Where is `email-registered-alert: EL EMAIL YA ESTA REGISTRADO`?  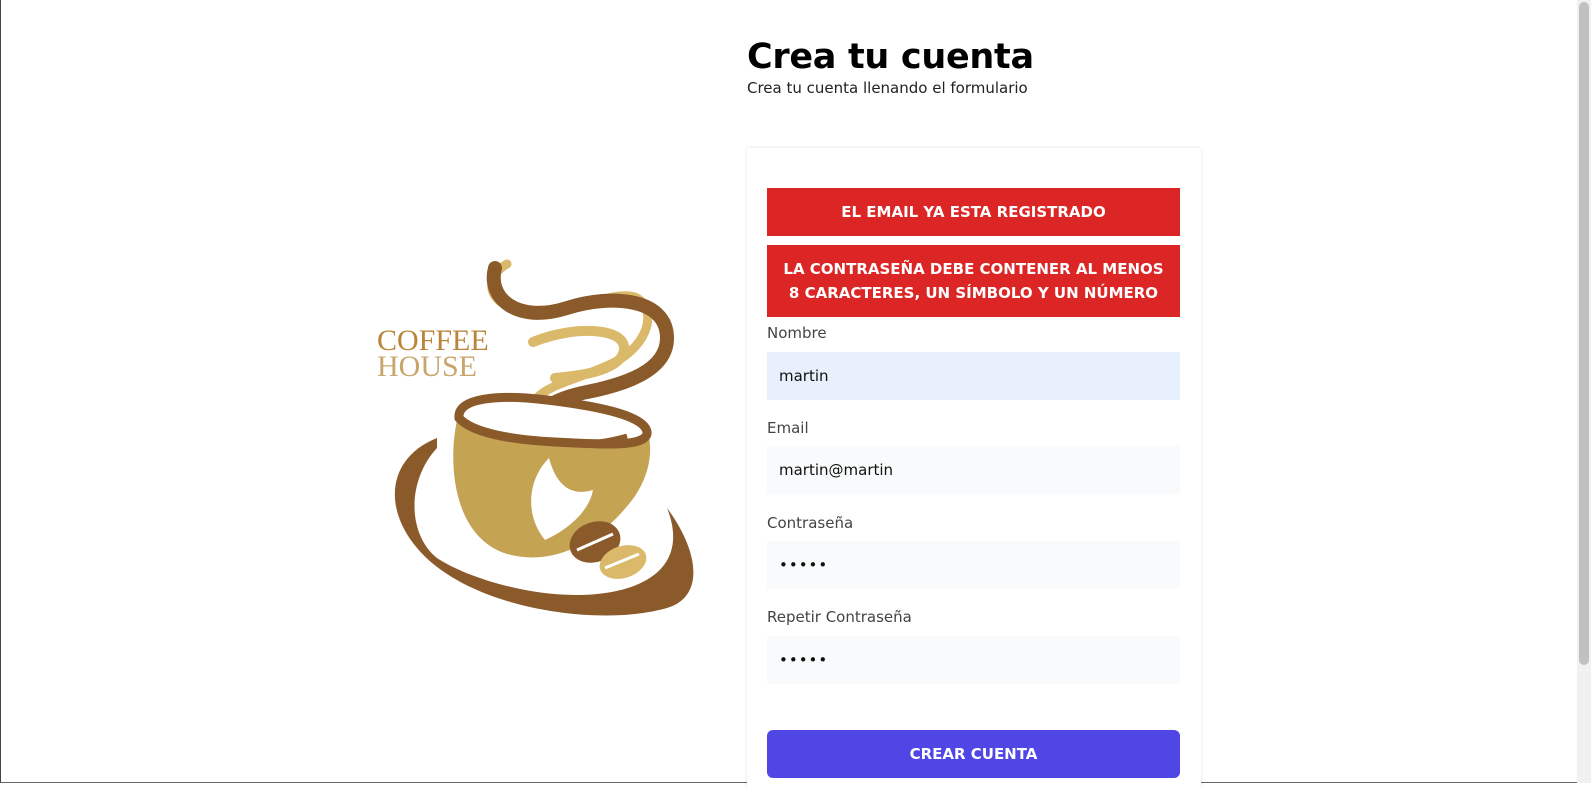 email-registered-alert: EL EMAIL YA ESTA REGISTRADO is located at coordinates (973, 212).